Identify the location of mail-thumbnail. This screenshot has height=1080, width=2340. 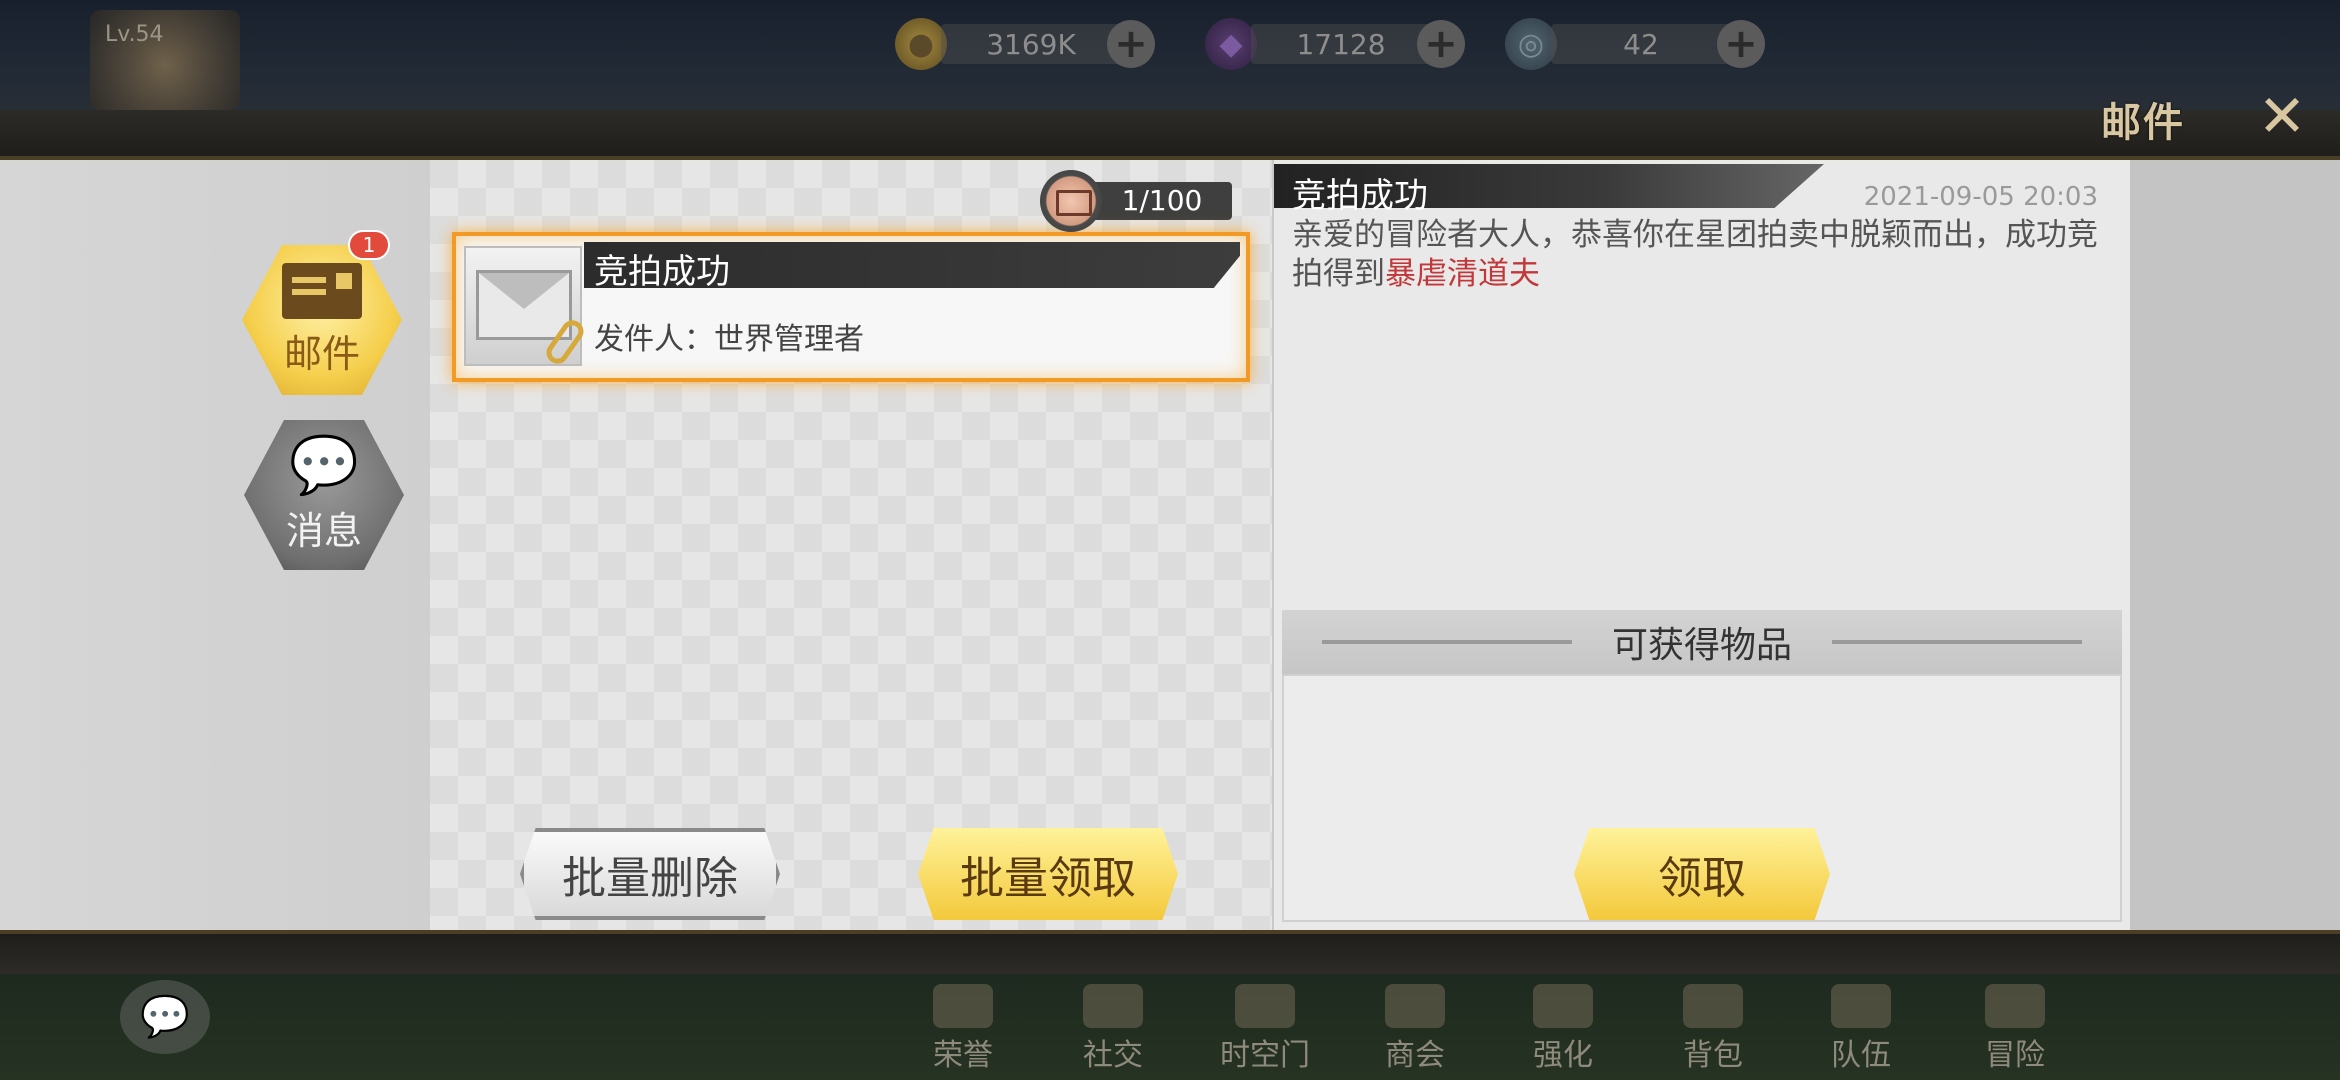
(526, 307).